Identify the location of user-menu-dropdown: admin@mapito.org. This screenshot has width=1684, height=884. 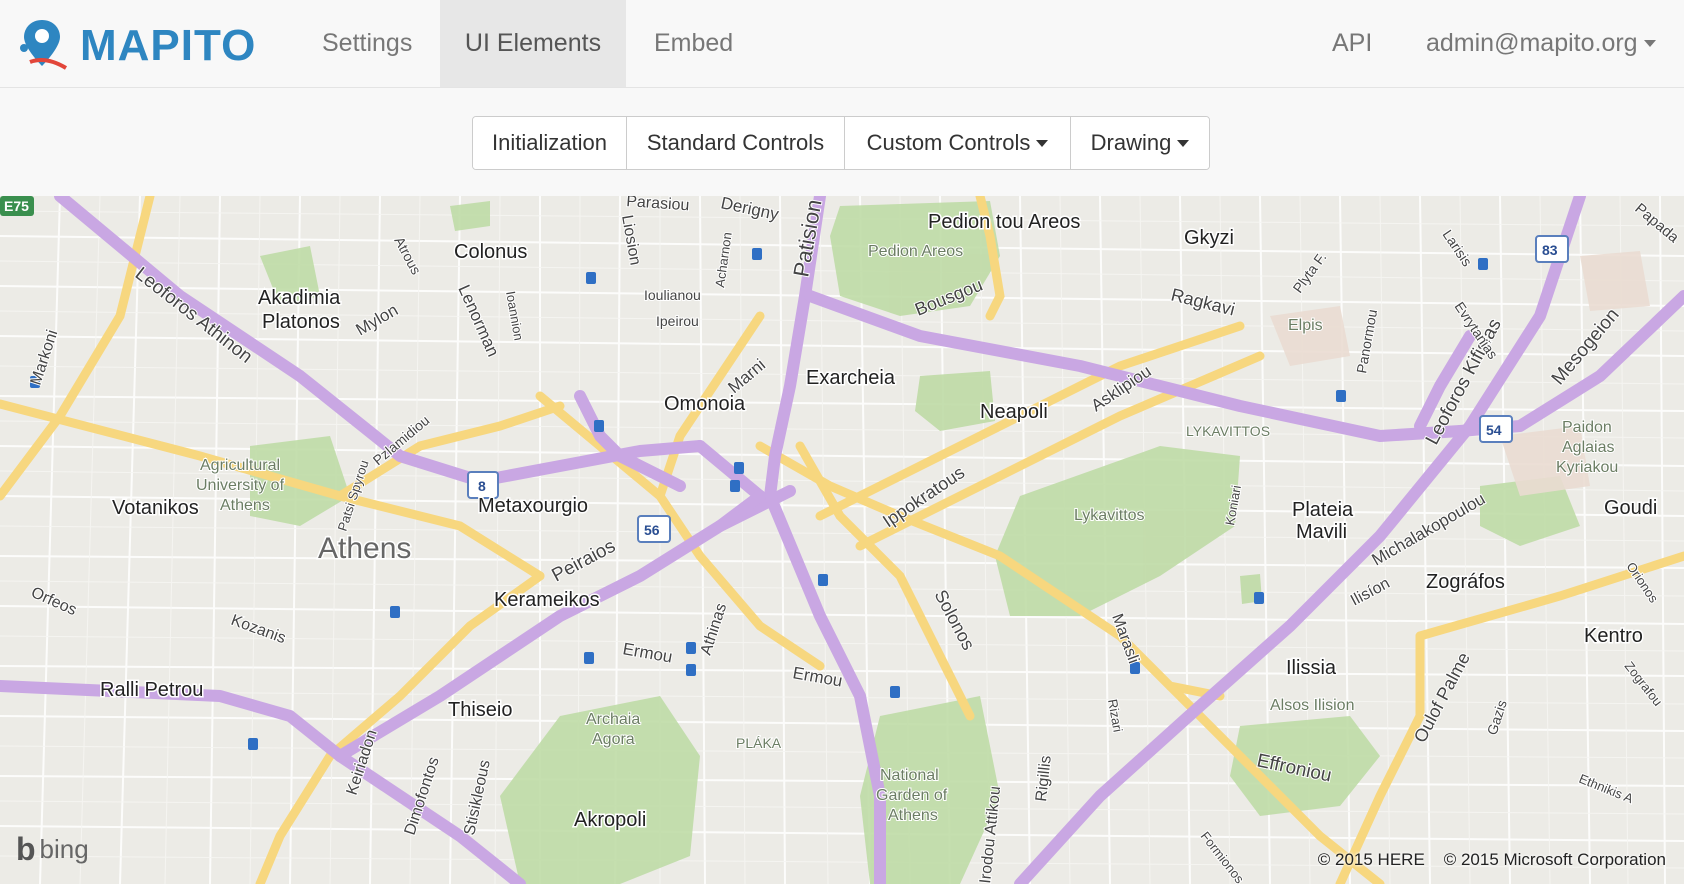
(1534, 43).